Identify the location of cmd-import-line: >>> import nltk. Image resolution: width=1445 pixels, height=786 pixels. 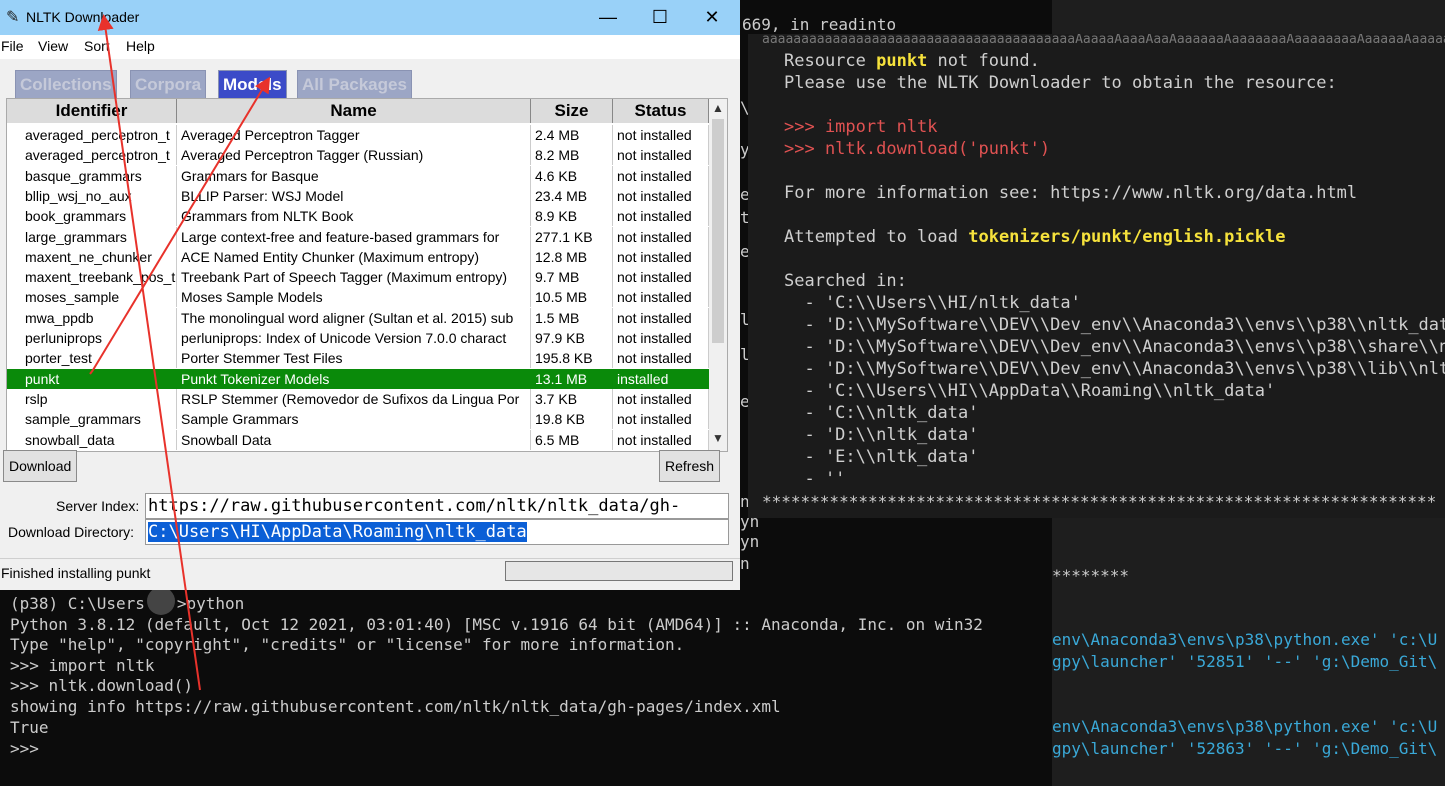
(861, 127).